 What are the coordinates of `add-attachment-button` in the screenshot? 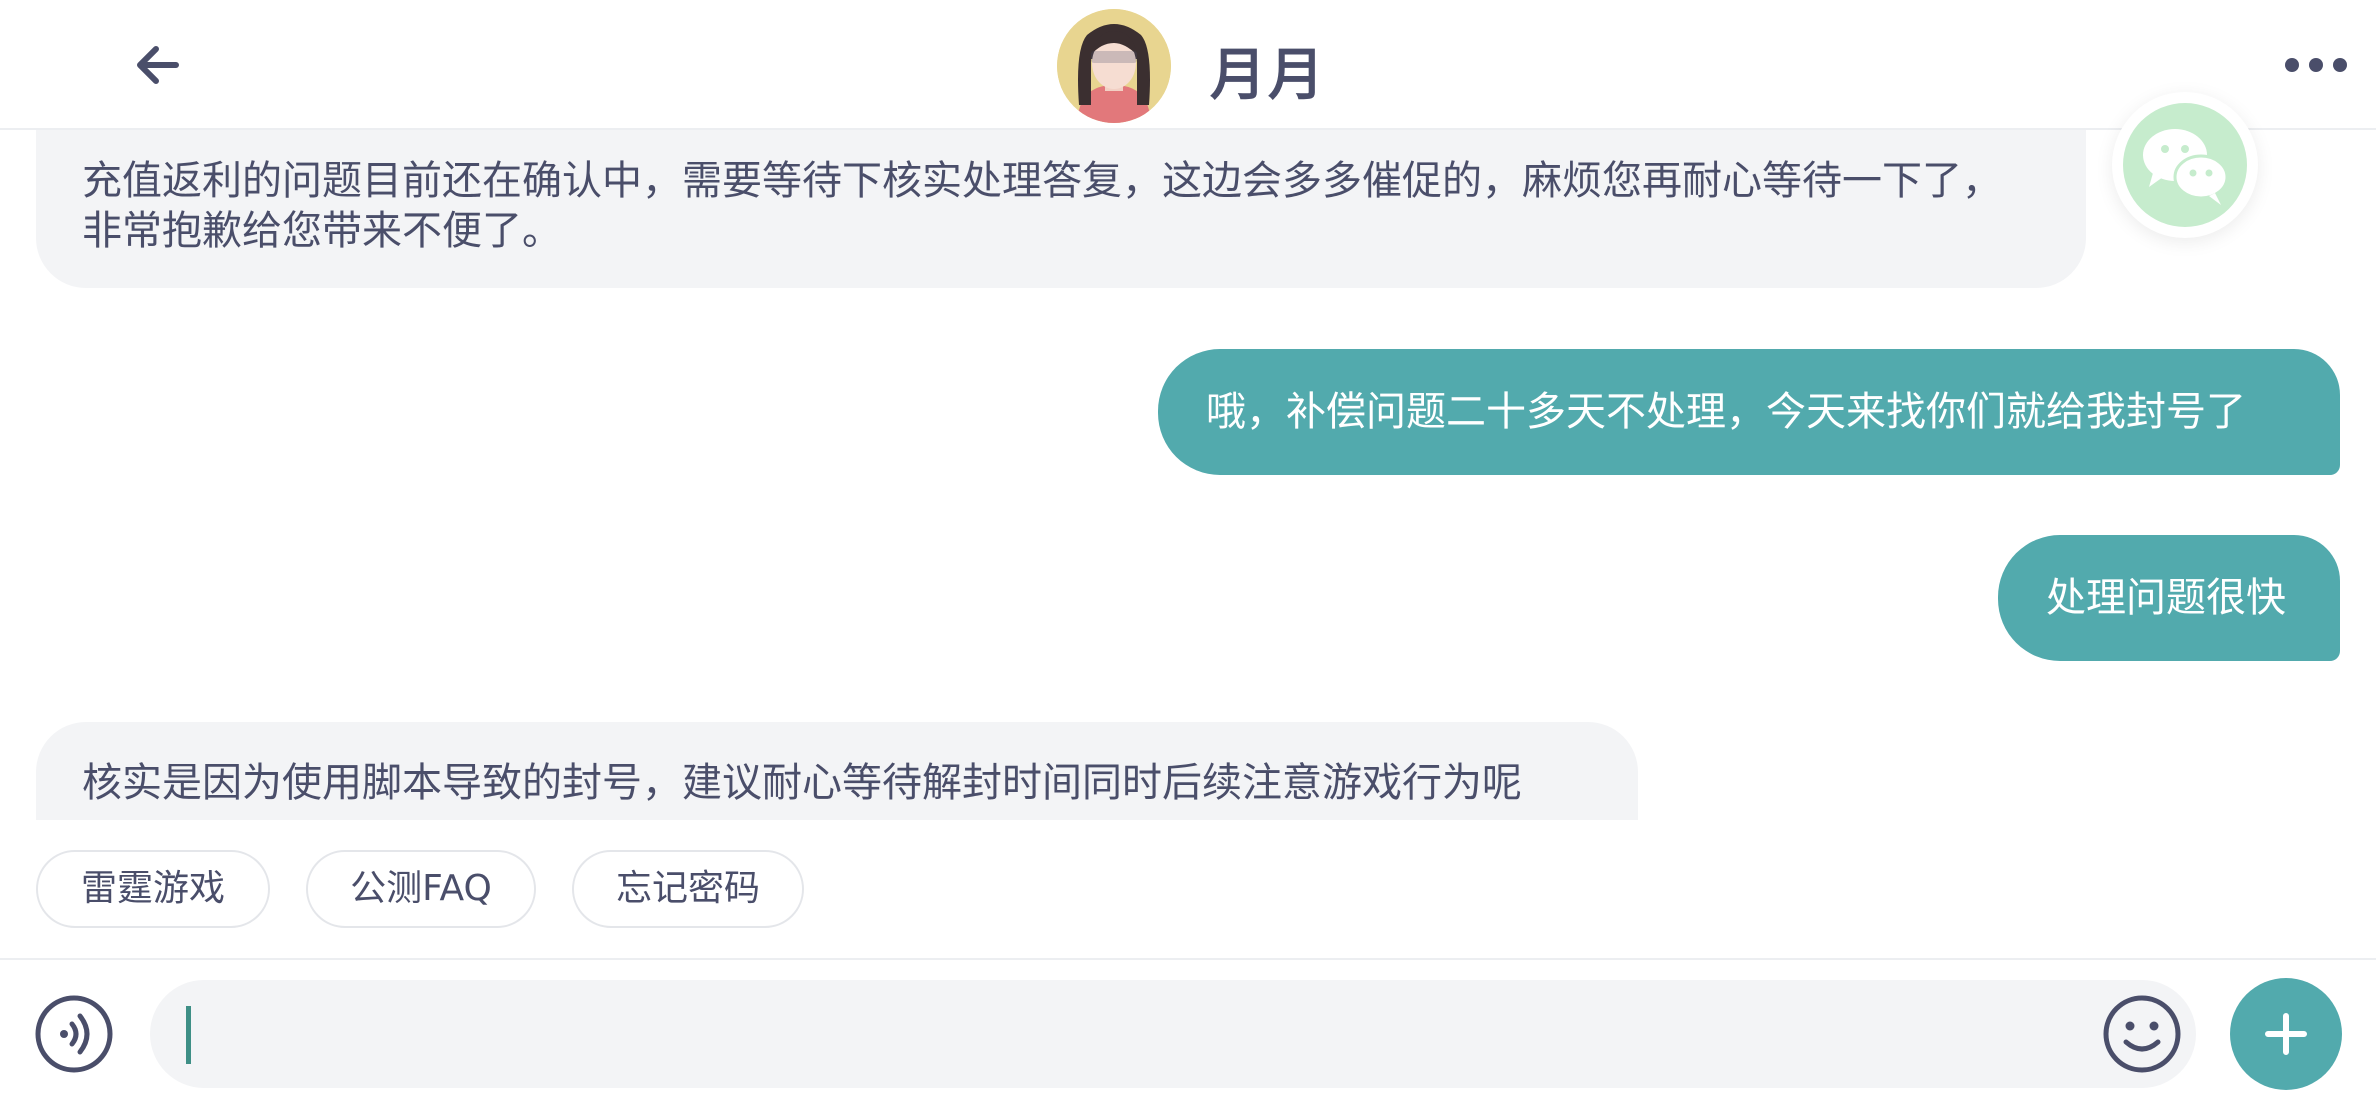 It's located at (2286, 1034).